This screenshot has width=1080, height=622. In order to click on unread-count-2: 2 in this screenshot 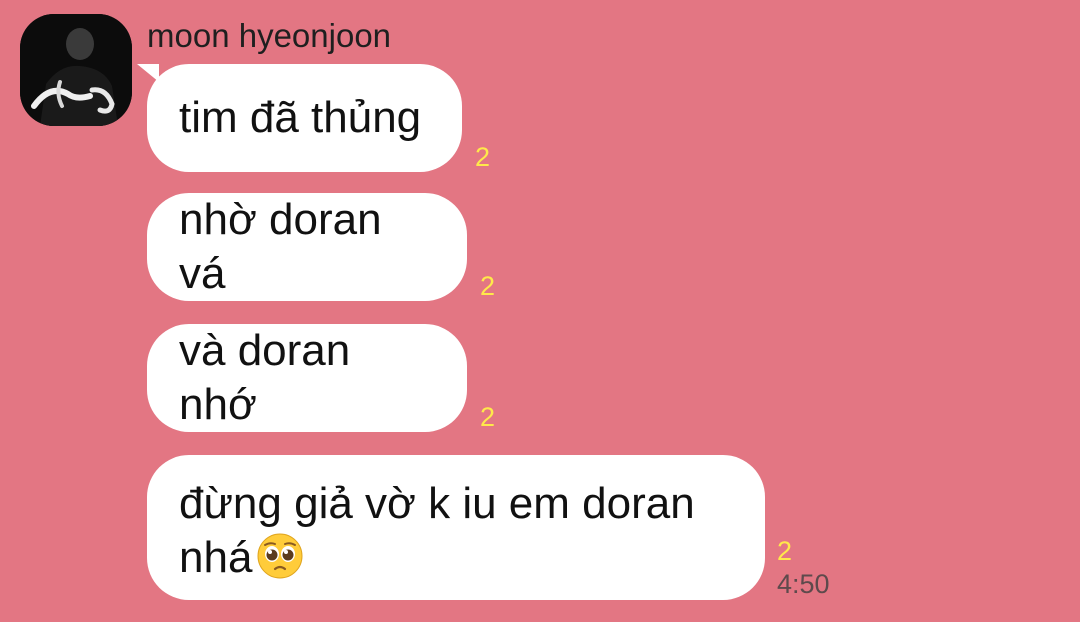, I will do `click(488, 286)`.